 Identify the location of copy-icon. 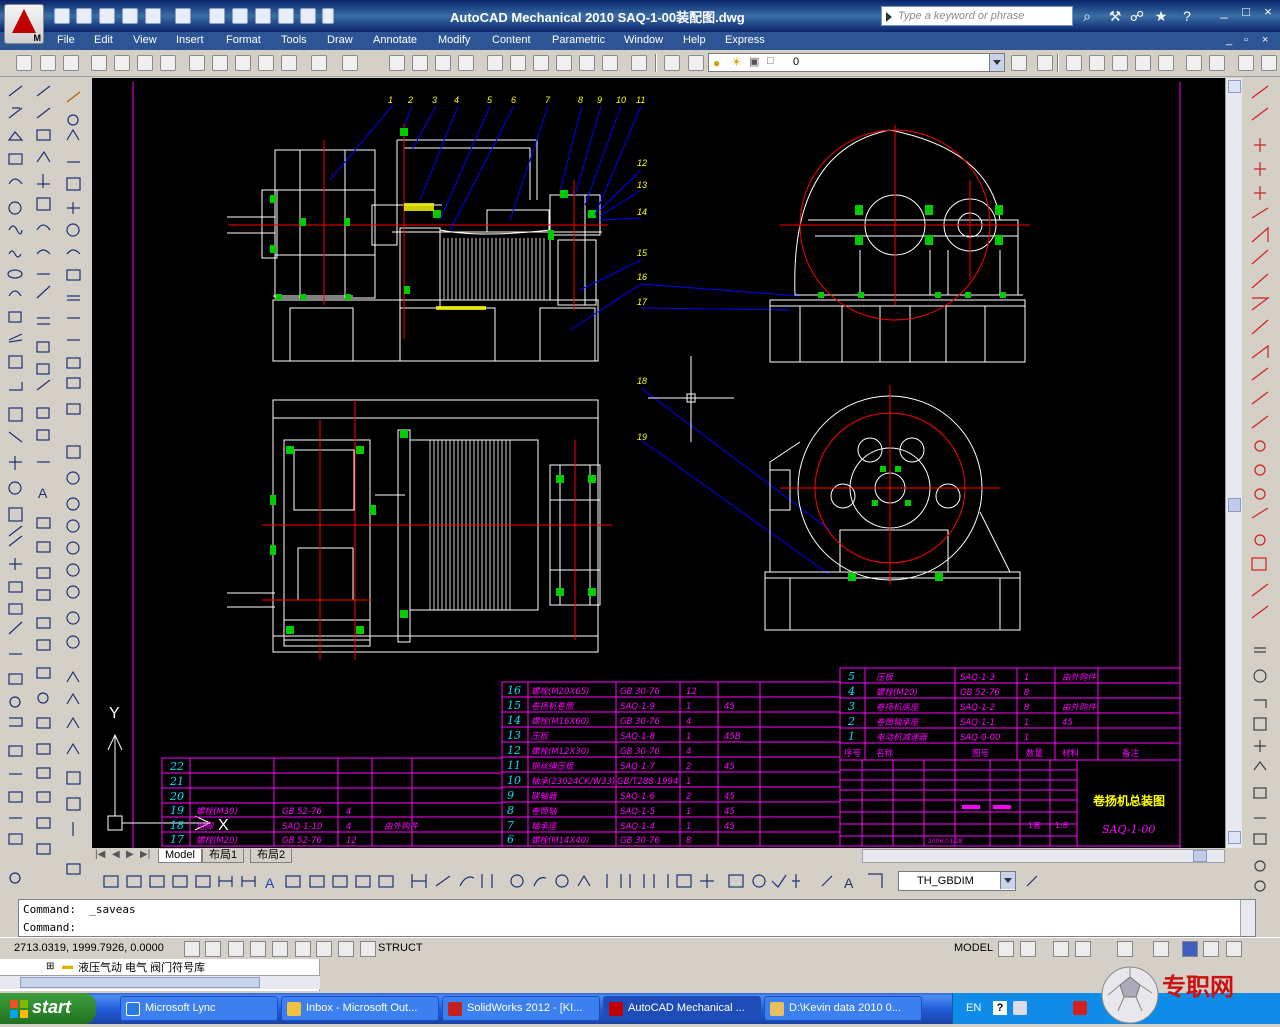
(220, 63).